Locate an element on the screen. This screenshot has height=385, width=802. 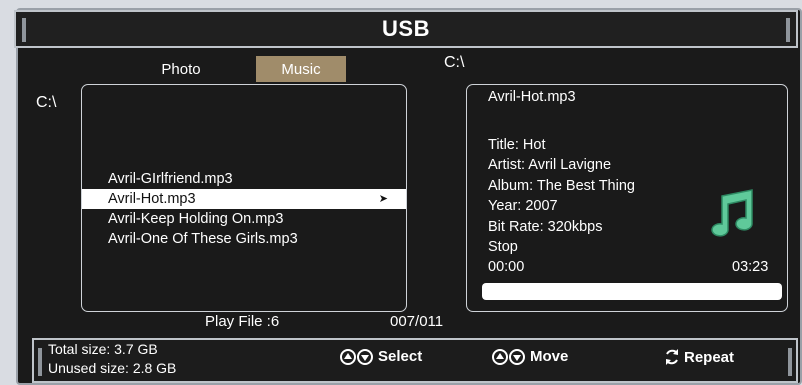
tab-music-label: Music is located at coordinates (301, 69).